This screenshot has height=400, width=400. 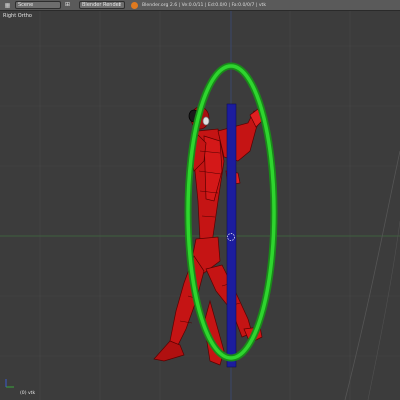 I want to click on active-object-label: (0) vtk, so click(x=28, y=393).